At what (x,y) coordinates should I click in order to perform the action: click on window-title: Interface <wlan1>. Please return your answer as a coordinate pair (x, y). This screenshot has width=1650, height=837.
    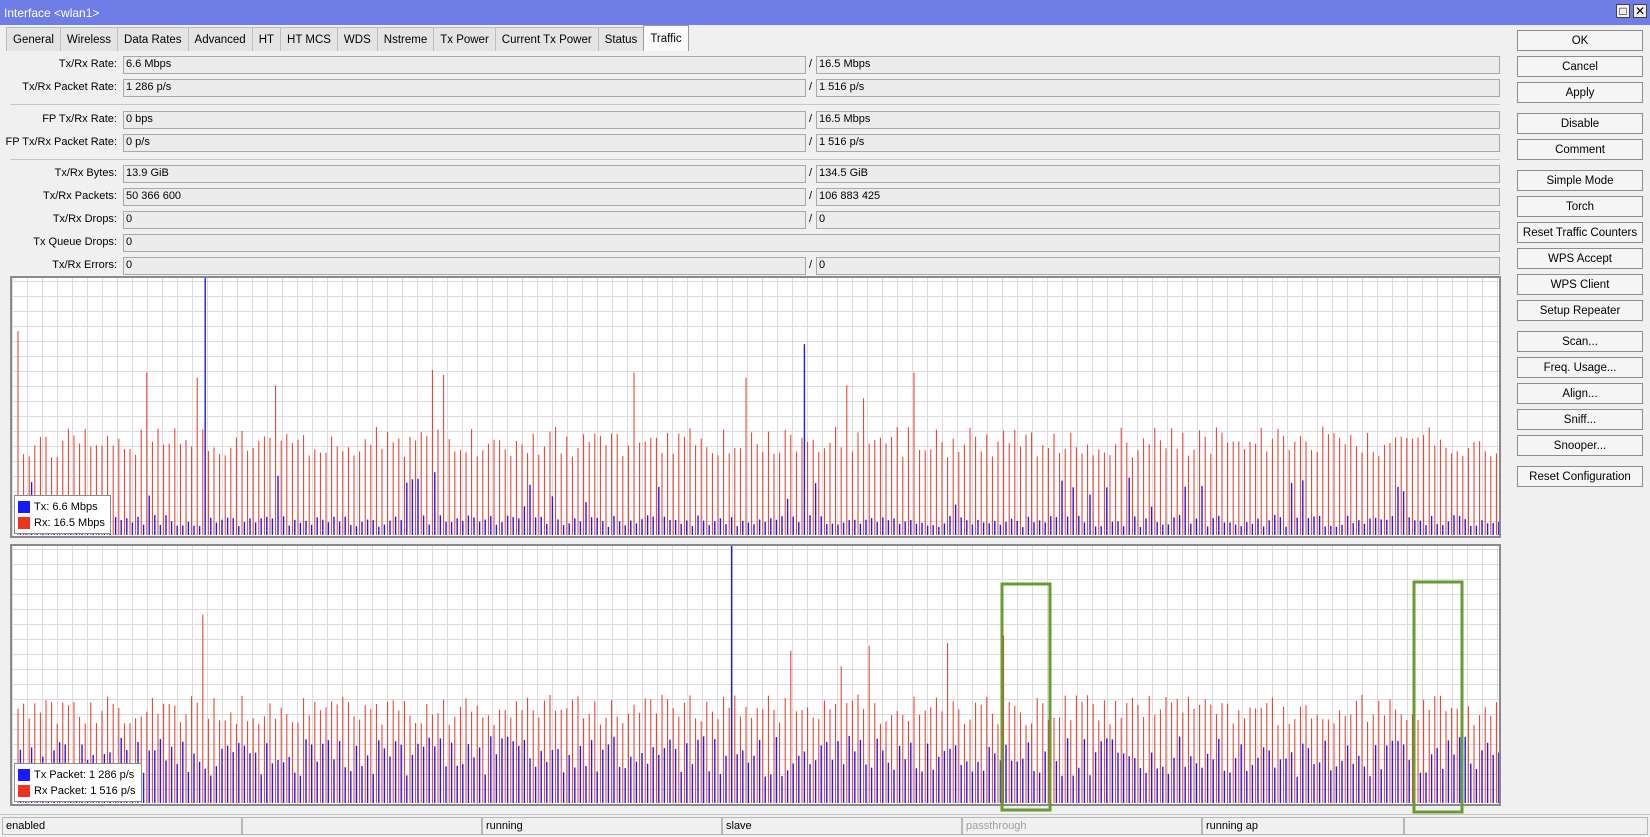
    Looking at the image, I should click on (52, 12).